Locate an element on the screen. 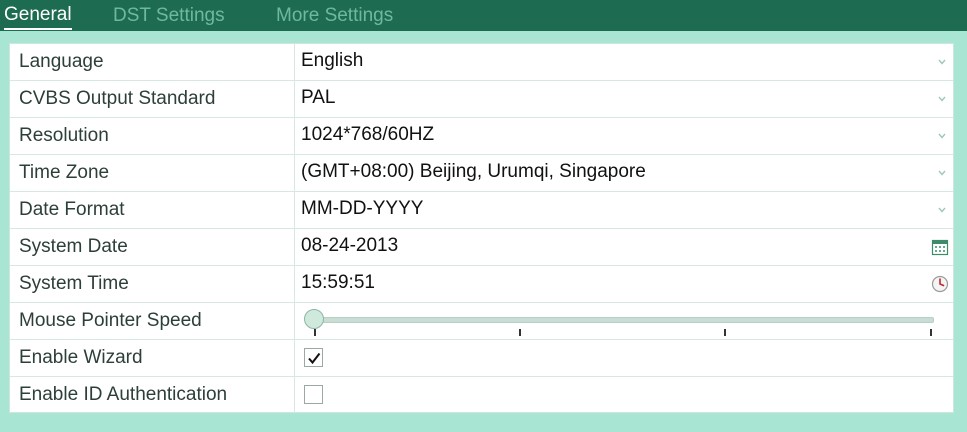  system-time-label: System Time is located at coordinates (152, 284).